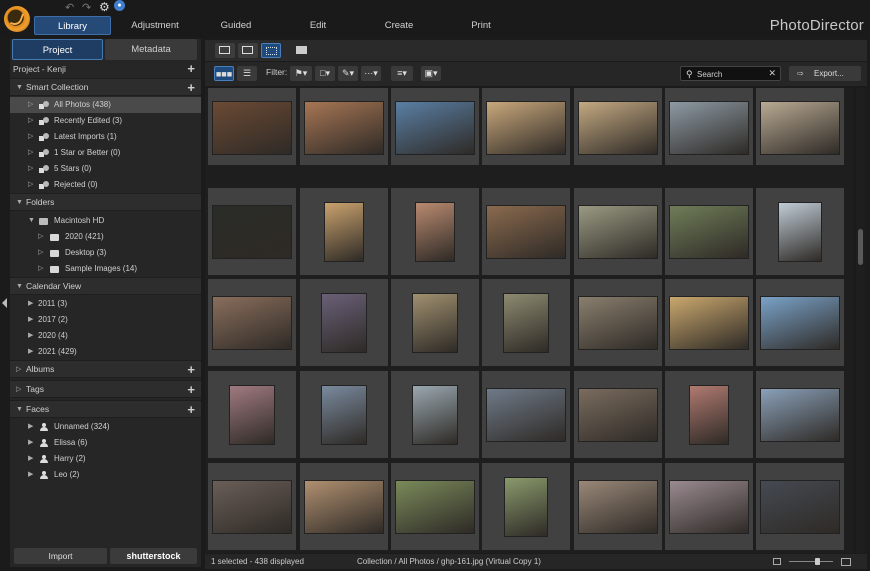 This screenshot has width=870, height=571. What do you see at coordinates (348, 73) in the screenshot?
I see `edit-filter-dropdown: ✎▾` at bounding box center [348, 73].